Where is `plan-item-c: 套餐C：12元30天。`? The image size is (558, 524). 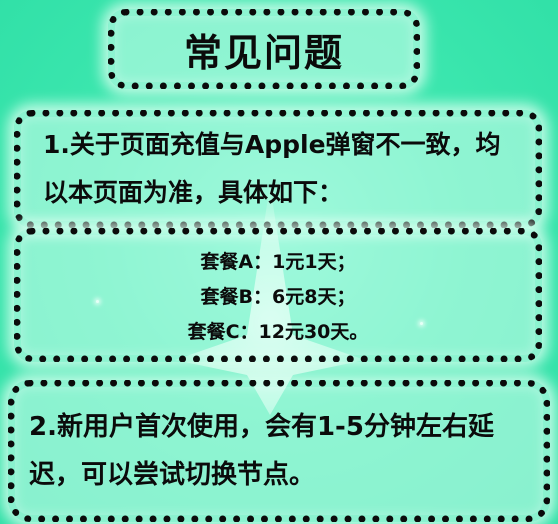 plan-item-c: 套餐C：12元30天。 is located at coordinates (278, 331).